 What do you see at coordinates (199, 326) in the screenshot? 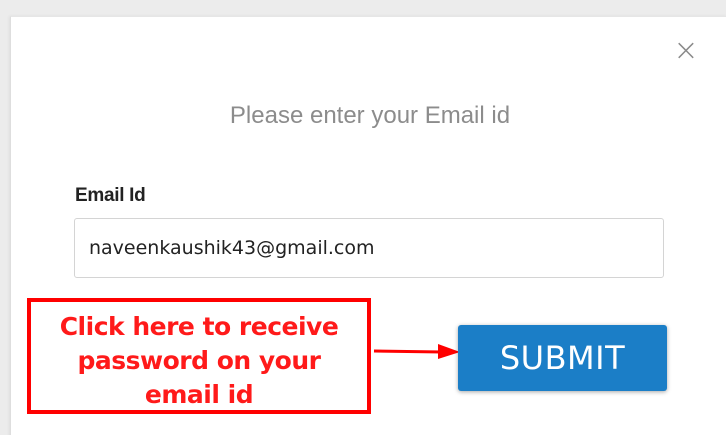
I see `callout-line: Click here to receive` at bounding box center [199, 326].